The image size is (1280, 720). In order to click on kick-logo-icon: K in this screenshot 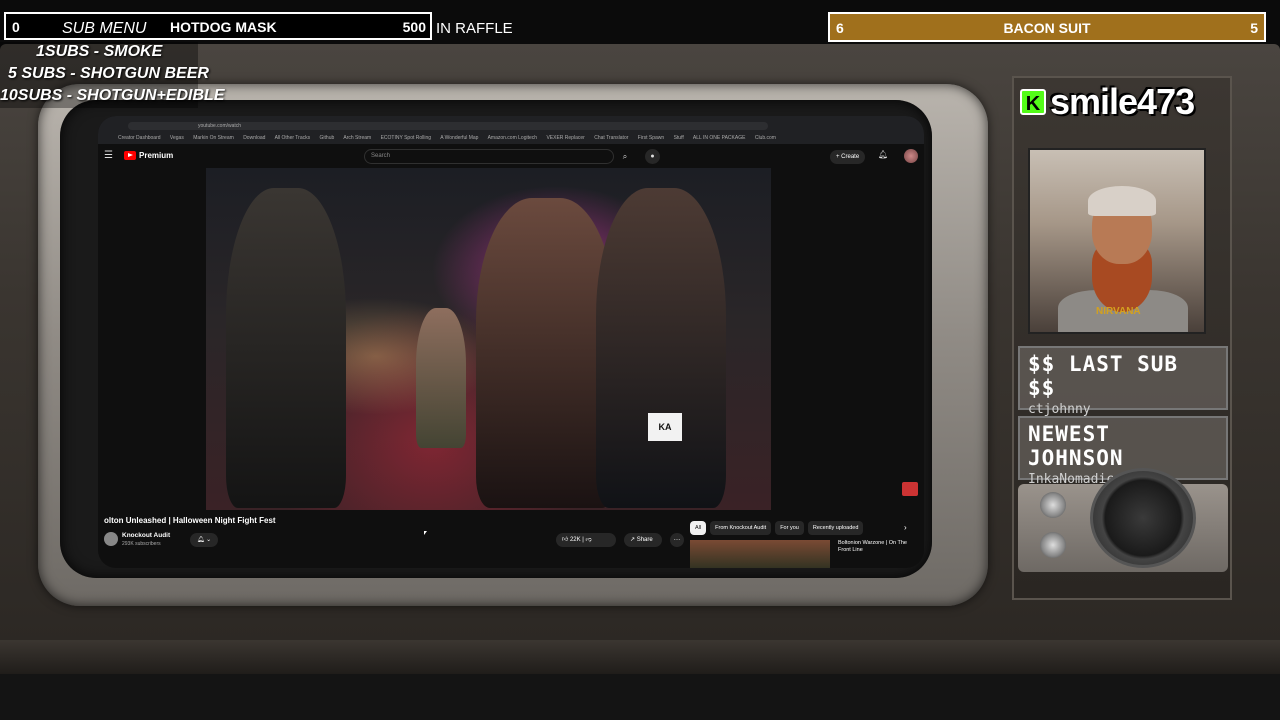, I will do `click(1033, 102)`.